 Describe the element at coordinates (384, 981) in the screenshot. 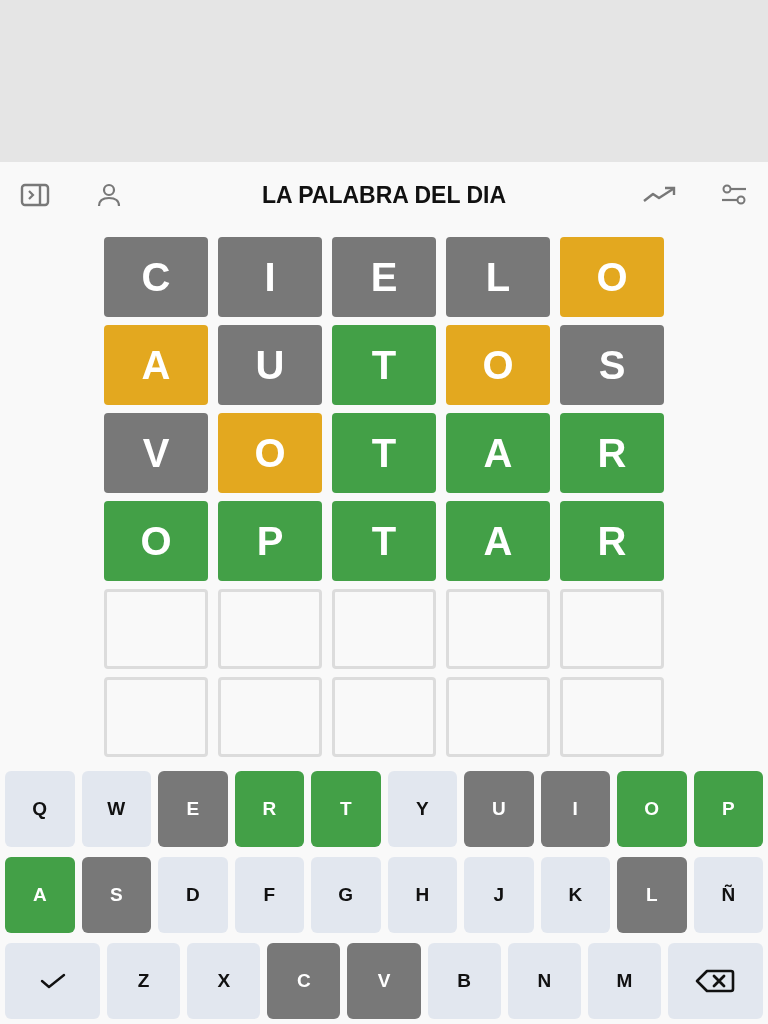

I see `letter-key: V` at that location.